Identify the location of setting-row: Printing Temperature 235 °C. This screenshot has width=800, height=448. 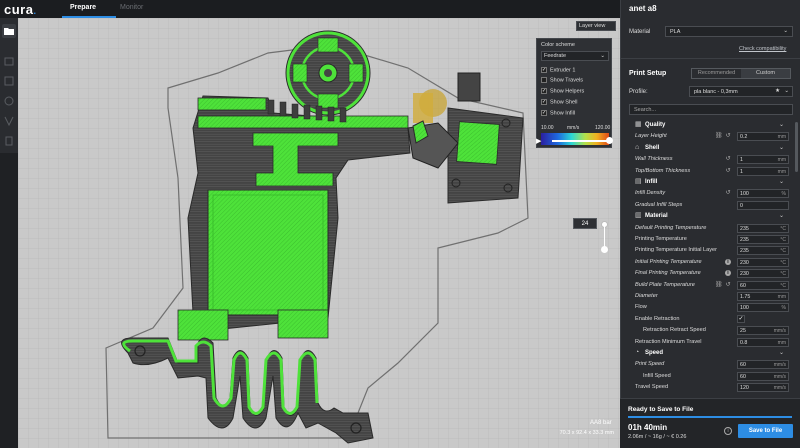
(707, 239).